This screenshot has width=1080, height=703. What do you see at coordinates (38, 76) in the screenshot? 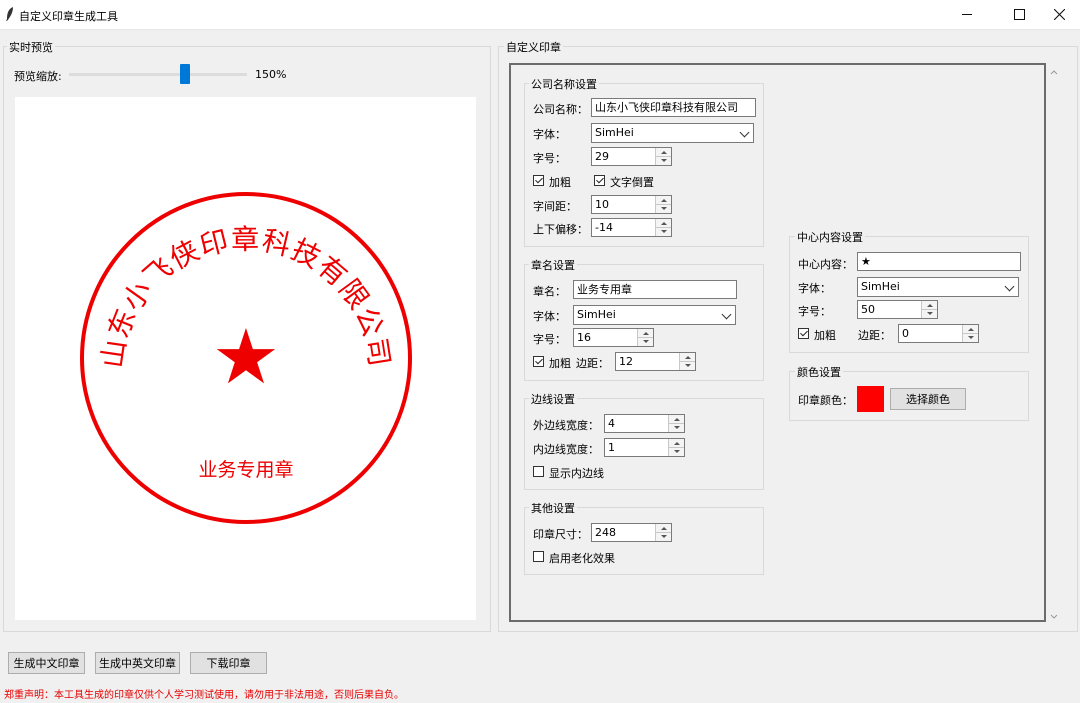
I see `zoom-label: 预览缩放:` at bounding box center [38, 76].